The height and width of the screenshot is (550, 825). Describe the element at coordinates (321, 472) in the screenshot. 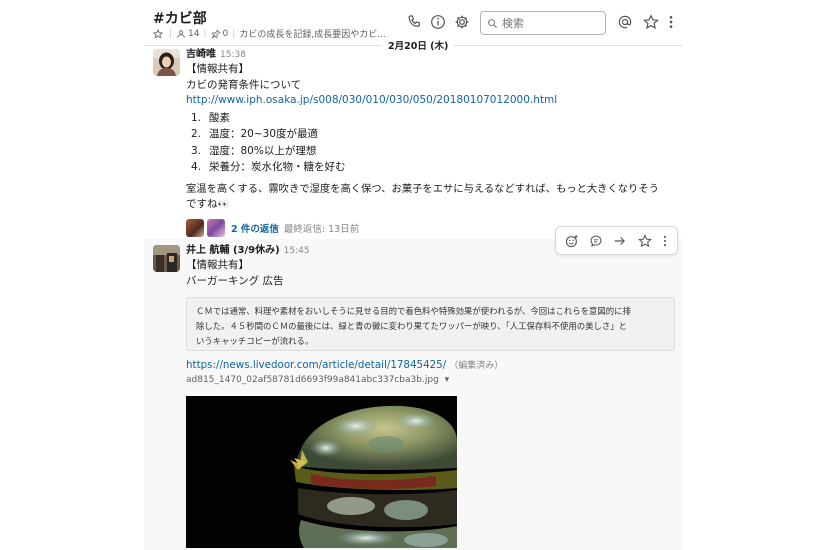

I see `attached-image` at that location.